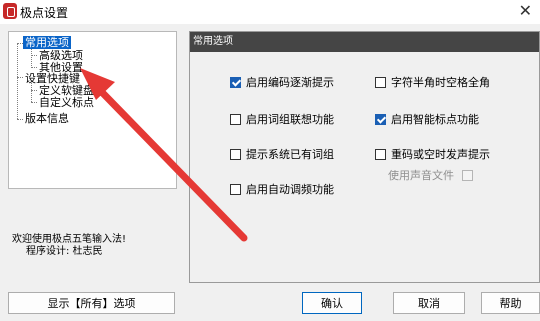  What do you see at coordinates (91, 238) in the screenshot?
I see `info-box: 欢迎使用极点五笔输入法! 程序设计: 杜志民` at bounding box center [91, 238].